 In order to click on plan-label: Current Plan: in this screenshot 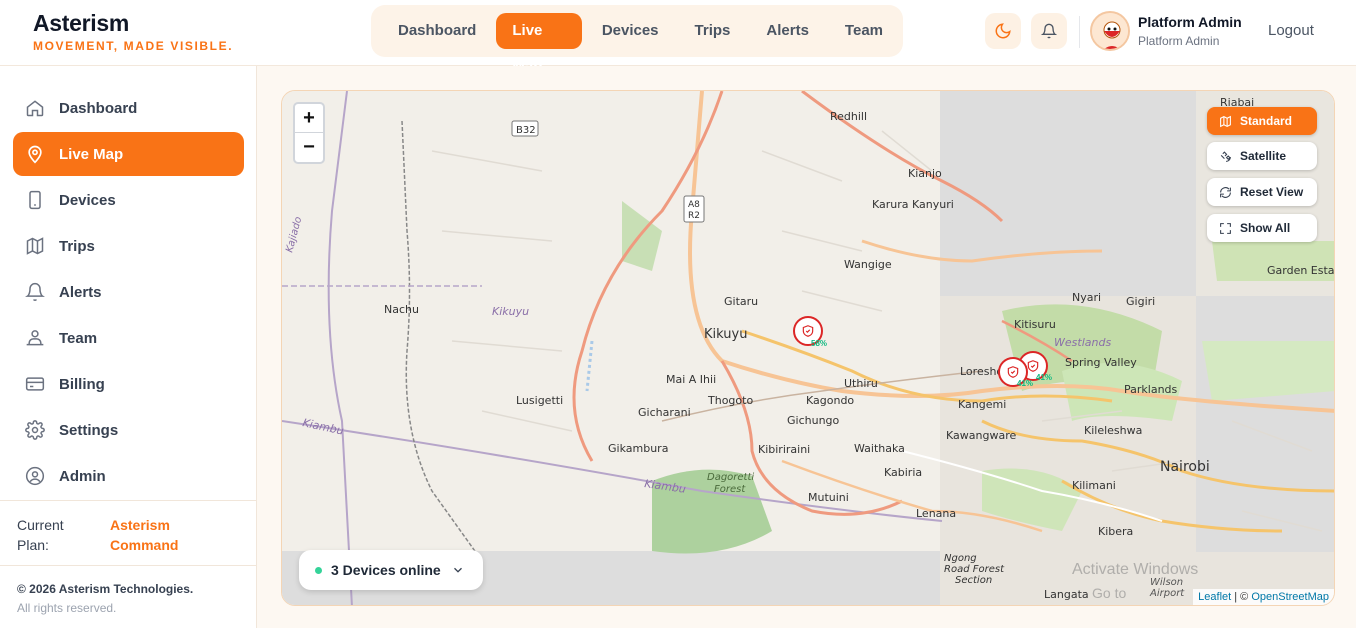, I will do `click(40, 535)`.